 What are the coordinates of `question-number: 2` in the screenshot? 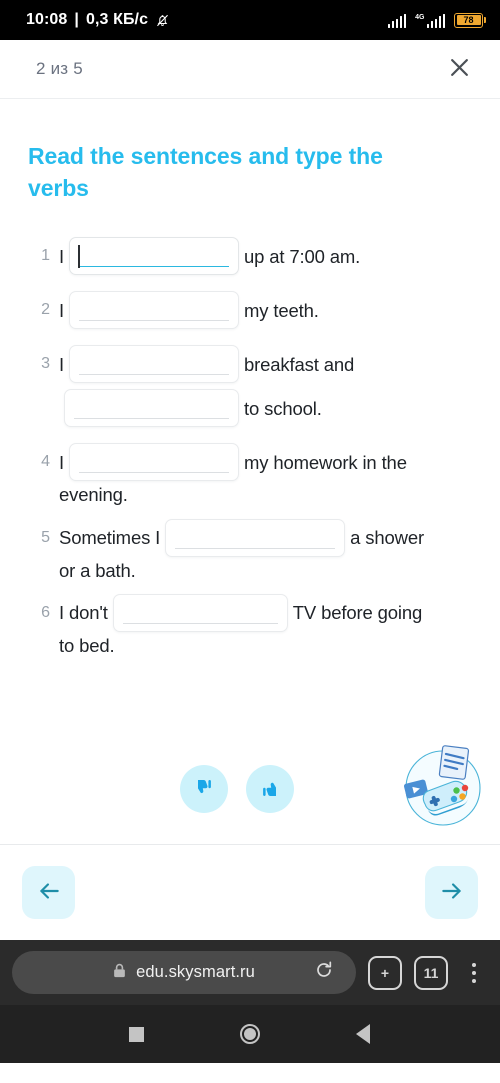 It's located at (45, 310).